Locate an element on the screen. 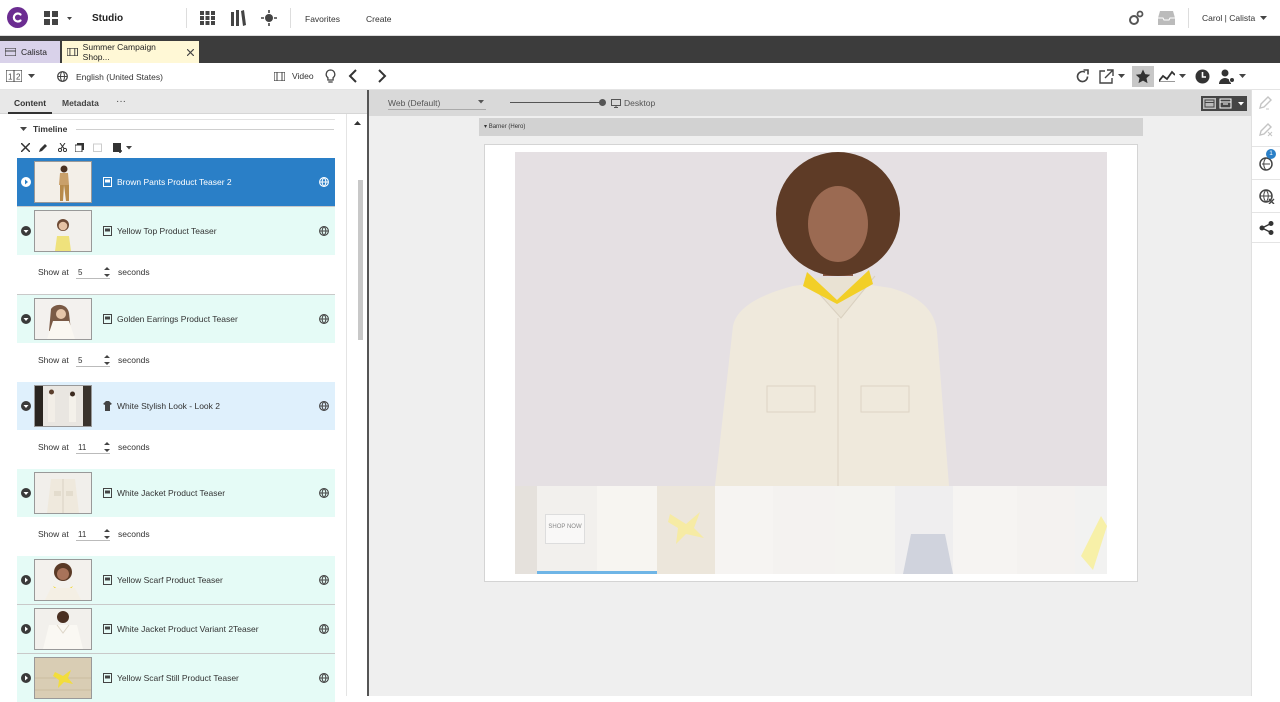 The image size is (1280, 702). timeline-title: Timeline is located at coordinates (50, 129).